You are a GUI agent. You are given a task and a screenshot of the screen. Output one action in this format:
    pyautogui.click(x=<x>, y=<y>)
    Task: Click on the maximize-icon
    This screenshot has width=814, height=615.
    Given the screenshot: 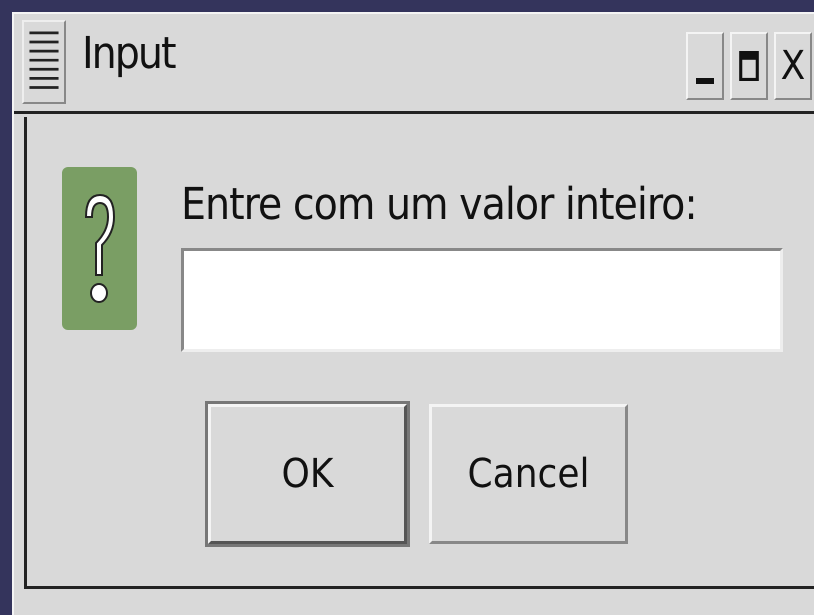 What is the action you would take?
    pyautogui.click(x=749, y=66)
    